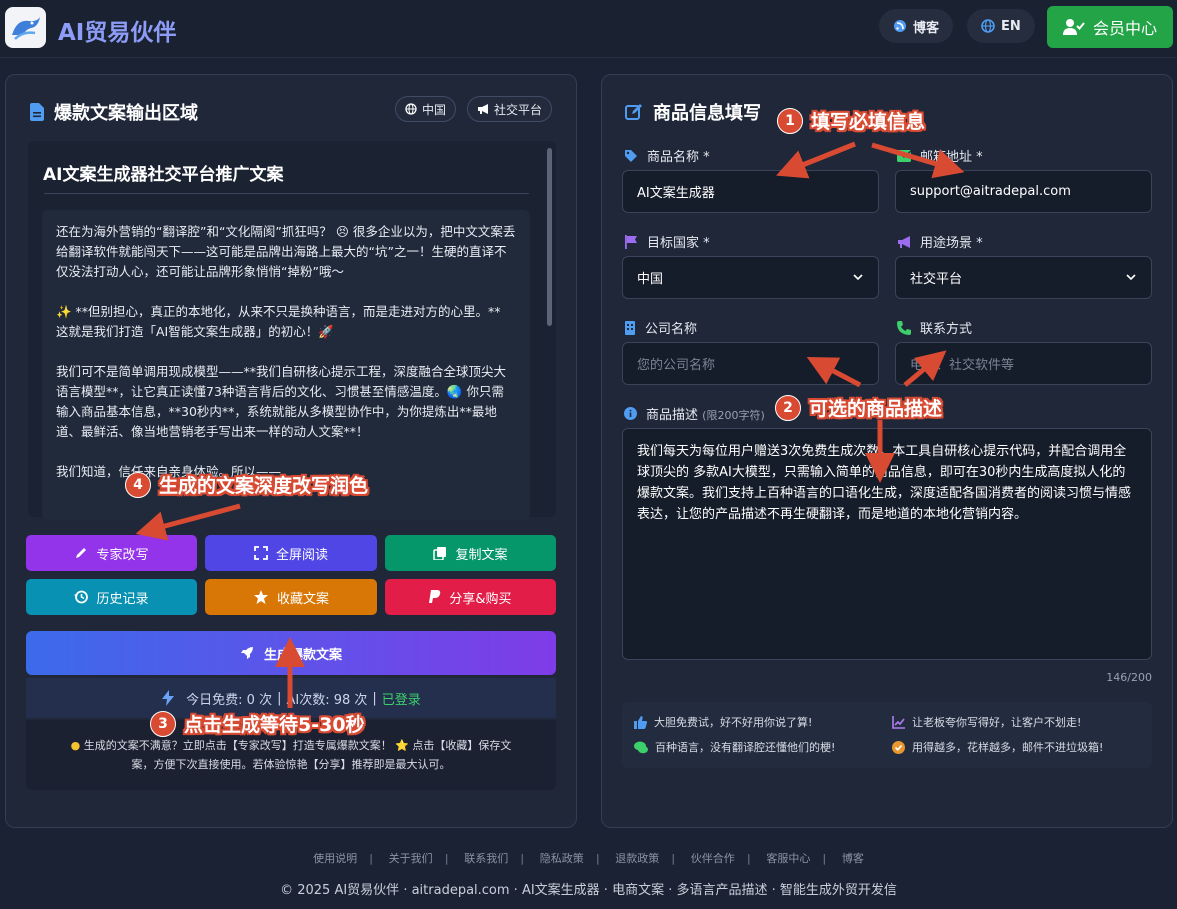  I want to click on feature-item: 用得越多，花样越多，邮件不进垃圾箱!, so click(997, 747).